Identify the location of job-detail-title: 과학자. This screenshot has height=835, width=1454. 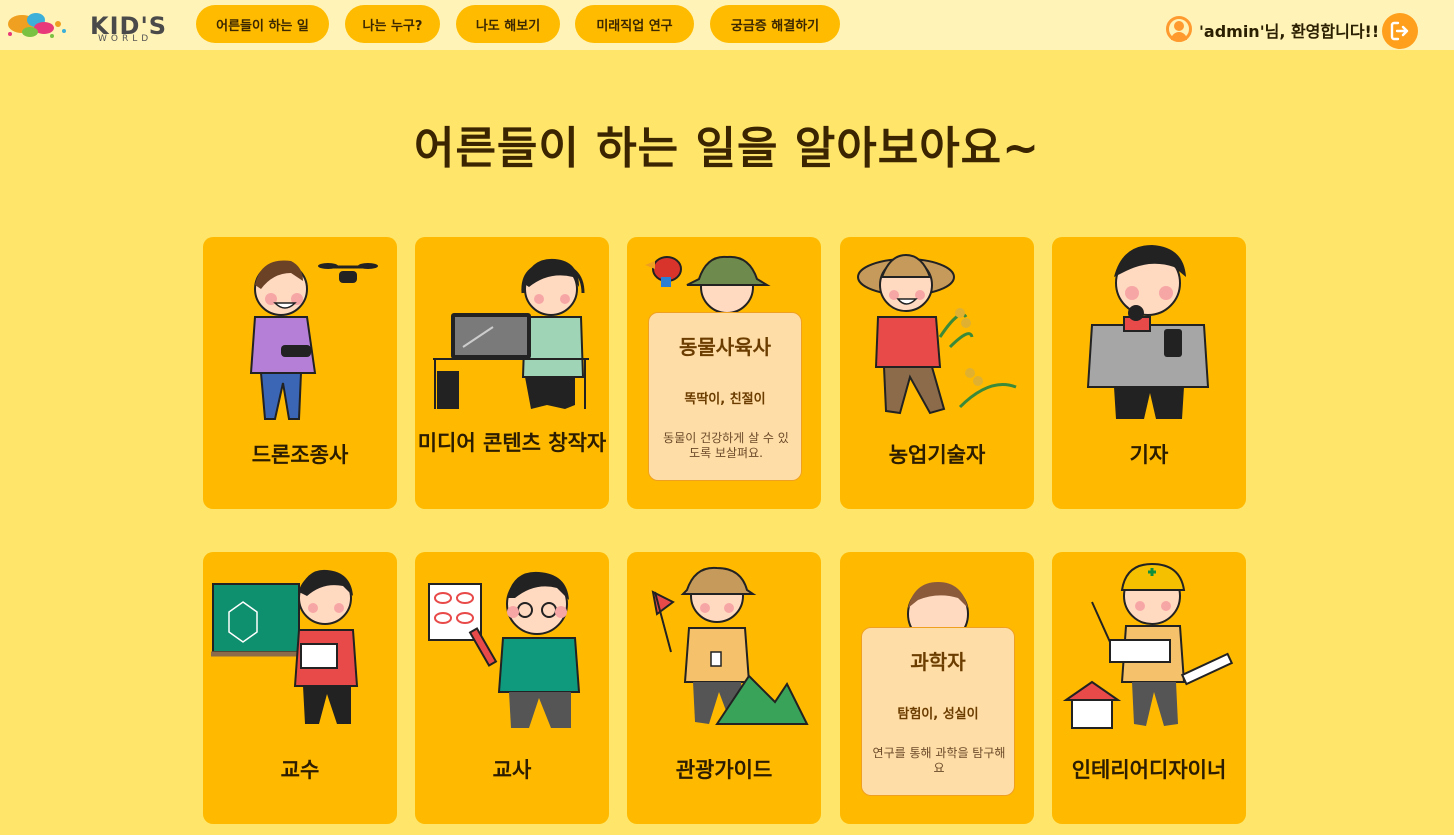
(938, 662).